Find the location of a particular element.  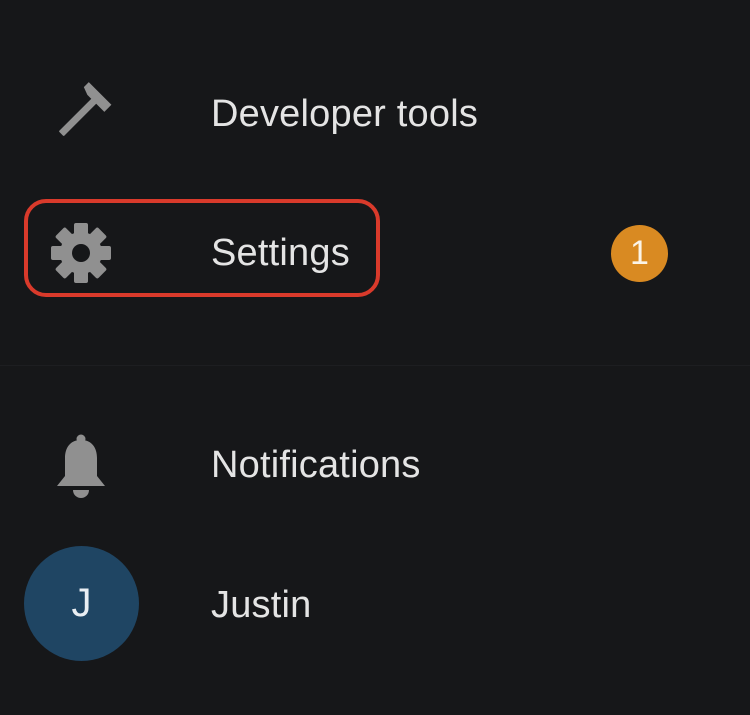

settings-highlight-outline is located at coordinates (202, 248).